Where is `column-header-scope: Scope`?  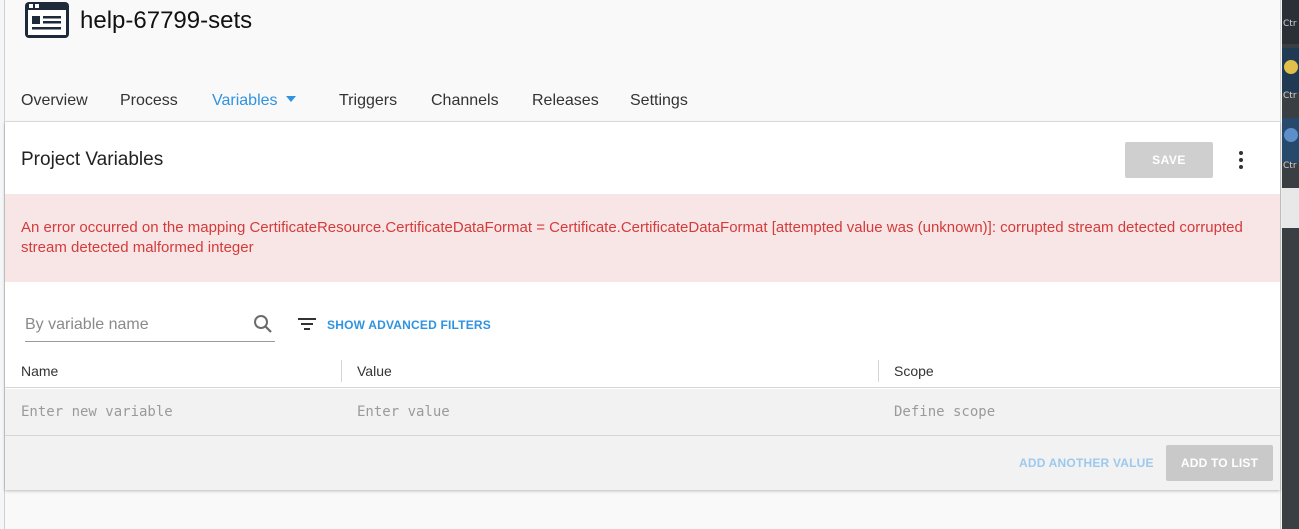 column-header-scope: Scope is located at coordinates (914, 371).